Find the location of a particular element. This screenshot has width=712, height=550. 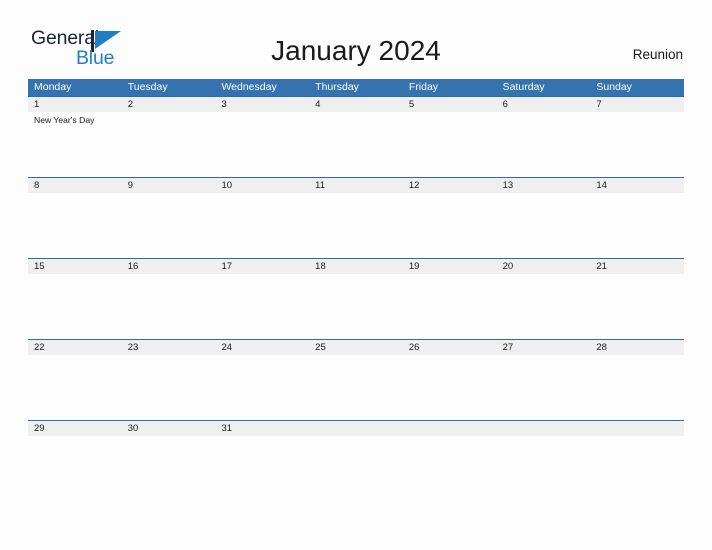

day-number: 23 is located at coordinates (169, 347).